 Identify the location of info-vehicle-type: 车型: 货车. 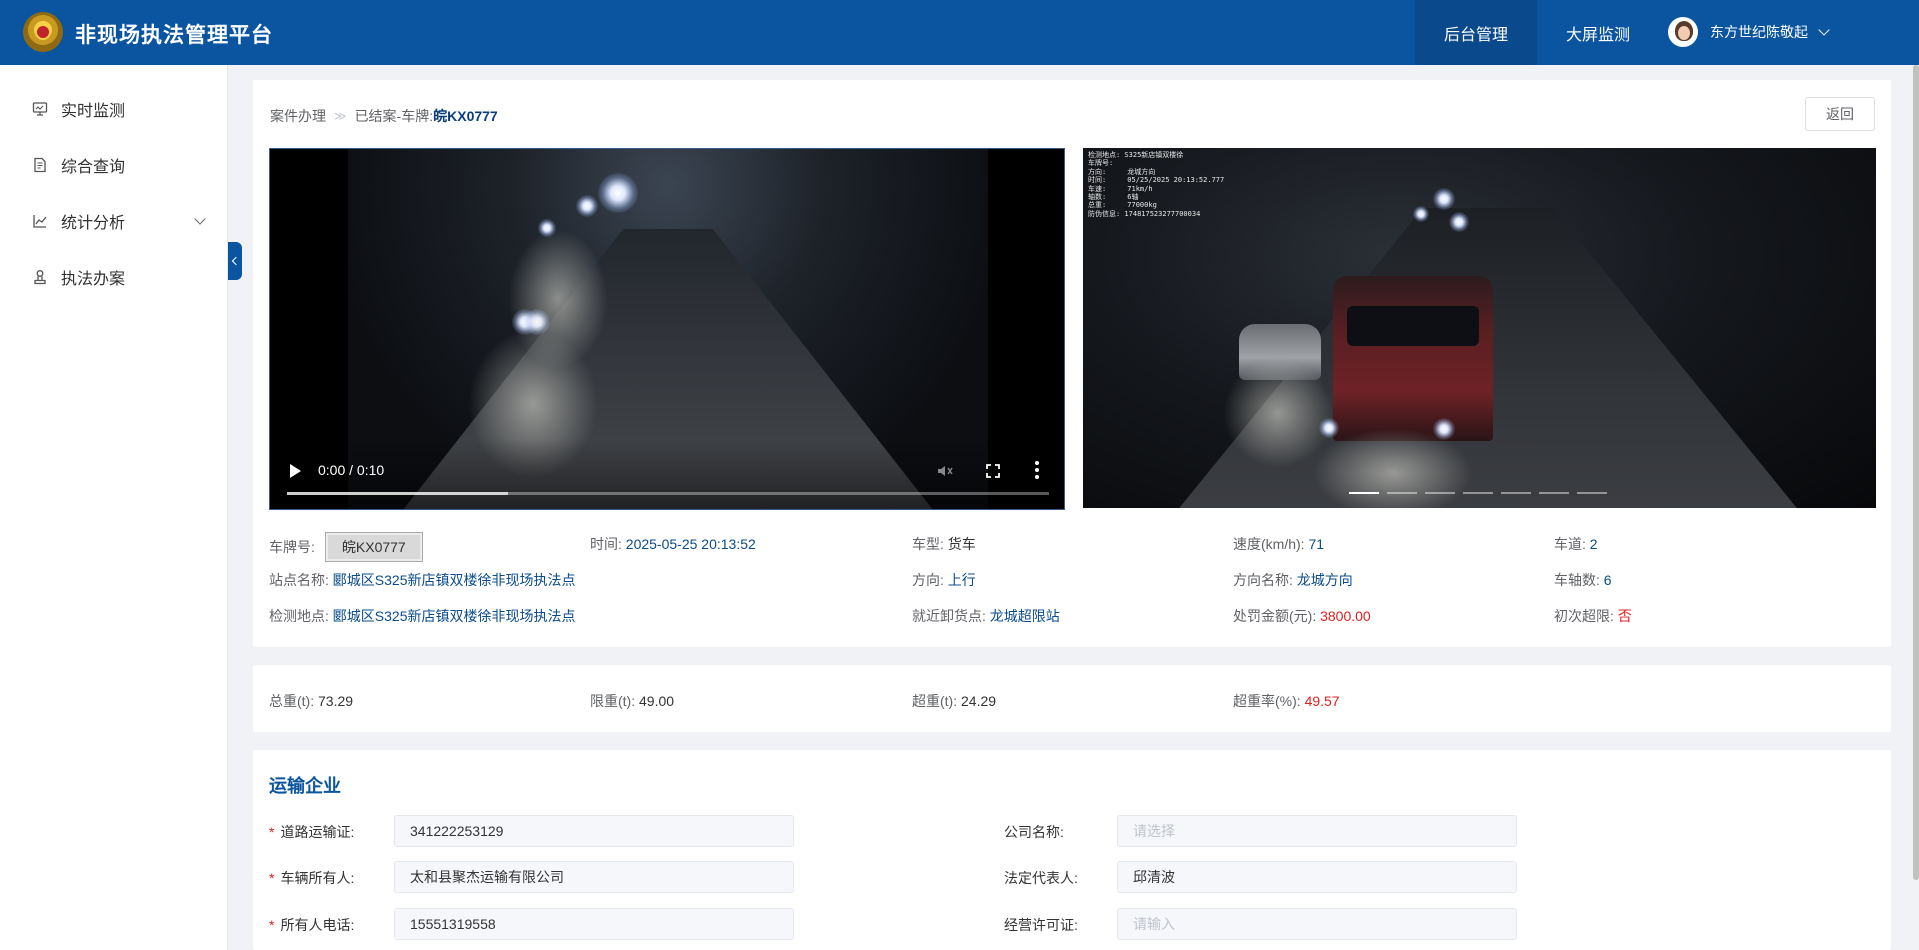
(944, 544).